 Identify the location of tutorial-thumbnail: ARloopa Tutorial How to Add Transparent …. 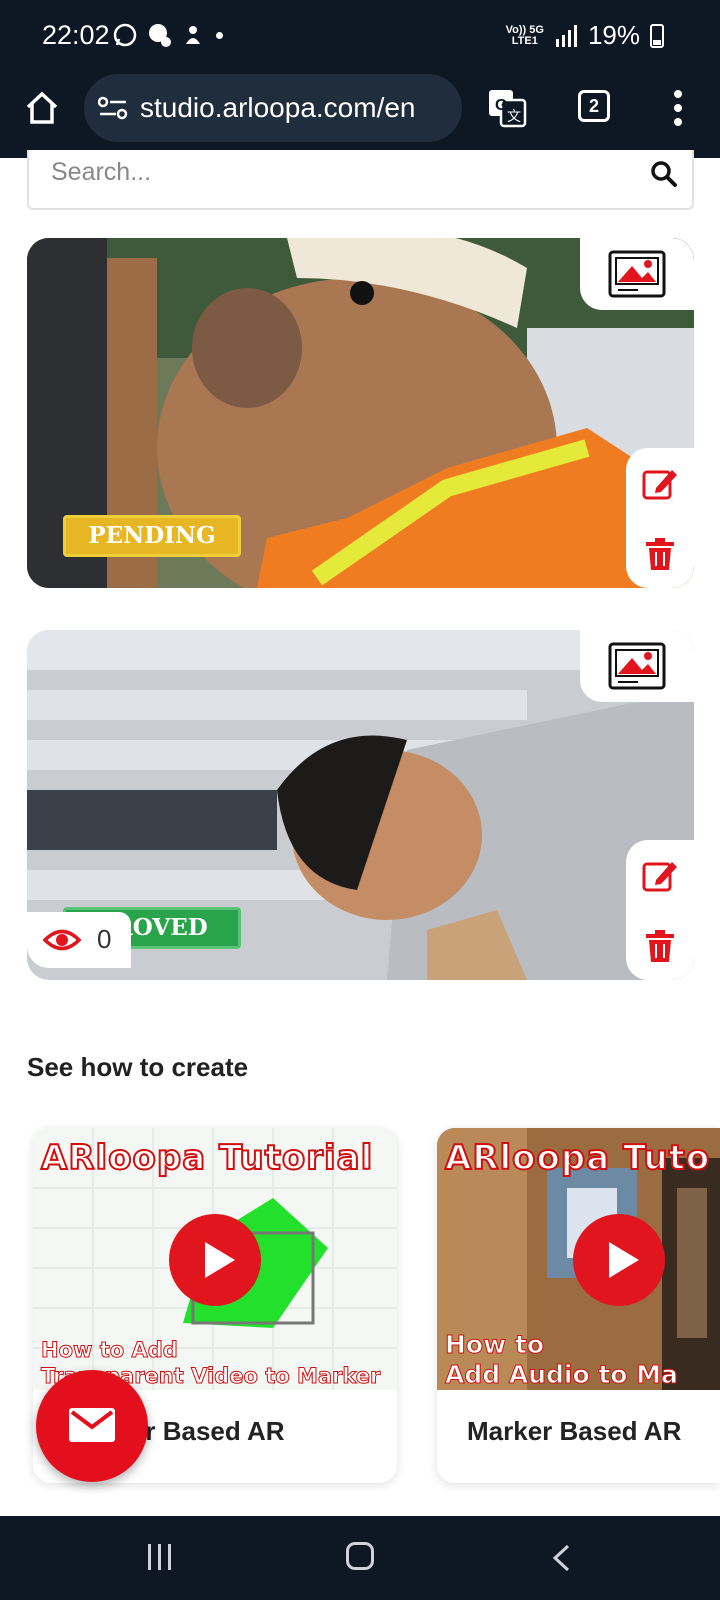
(215, 1259).